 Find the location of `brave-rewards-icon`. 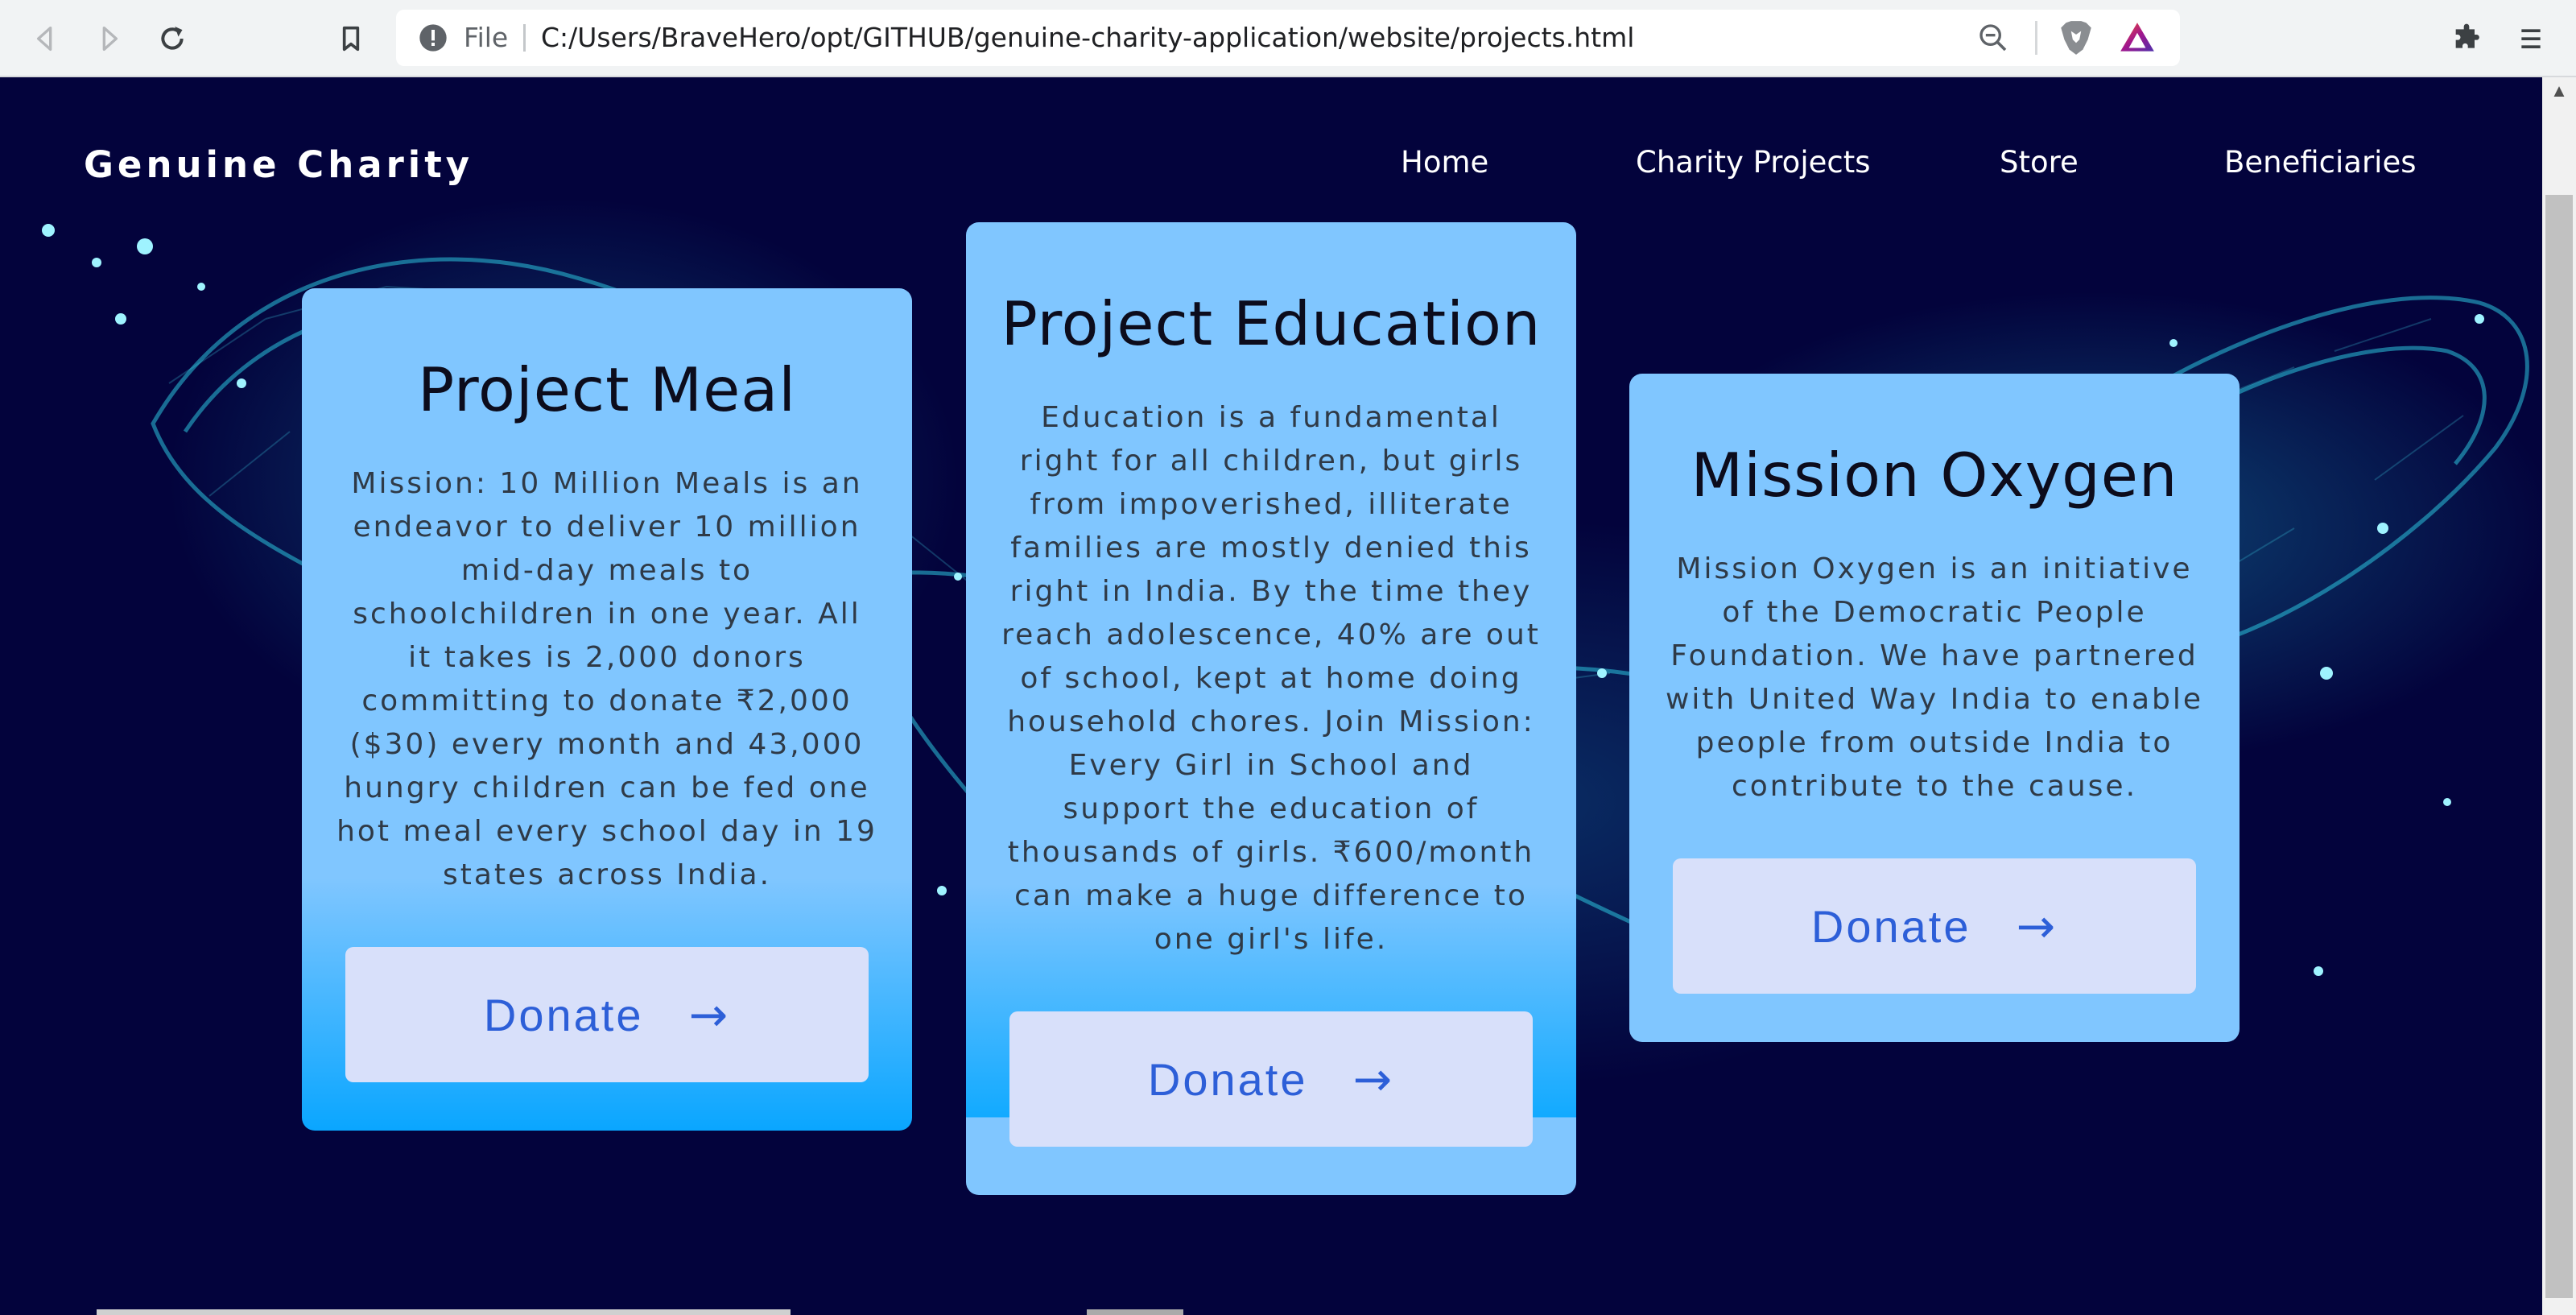

brave-rewards-icon is located at coordinates (2137, 38).